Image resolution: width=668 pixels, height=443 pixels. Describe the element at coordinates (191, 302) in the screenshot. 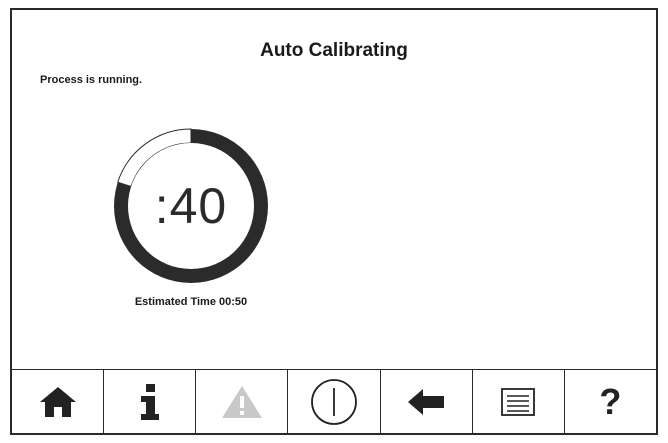

I see `estimated-time: Estimated Time 00:50` at that location.